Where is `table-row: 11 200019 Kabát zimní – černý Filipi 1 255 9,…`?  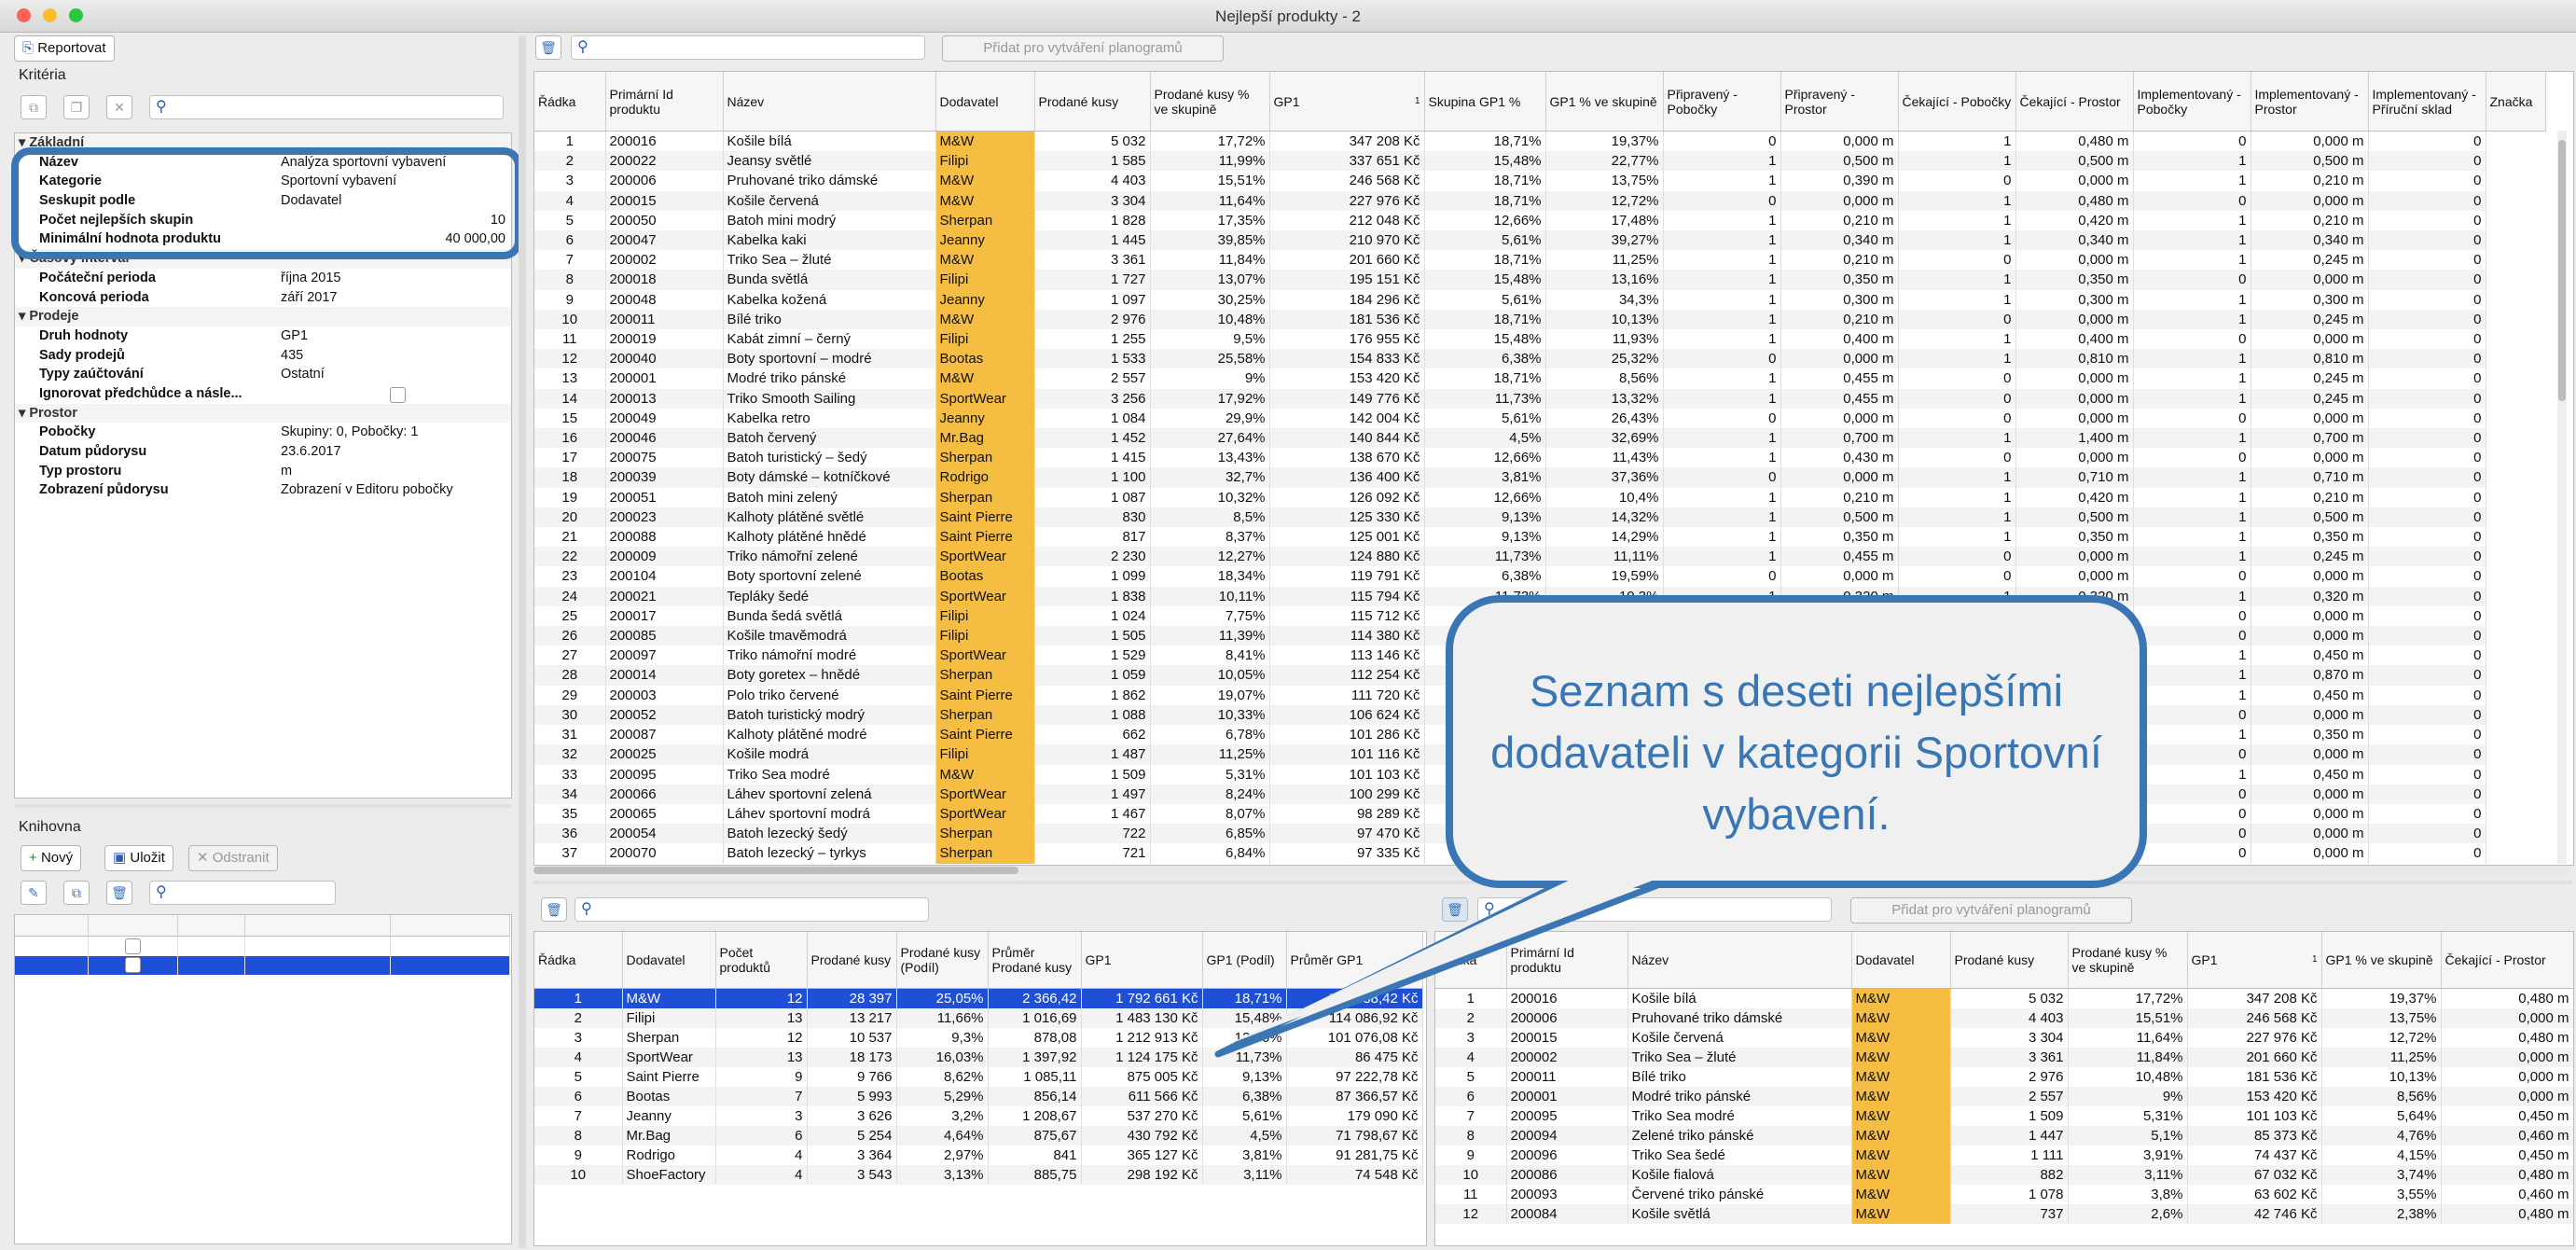 table-row: 11 200019 Kabát zimní – černý Filipi 1 255 9,… is located at coordinates (1539, 339).